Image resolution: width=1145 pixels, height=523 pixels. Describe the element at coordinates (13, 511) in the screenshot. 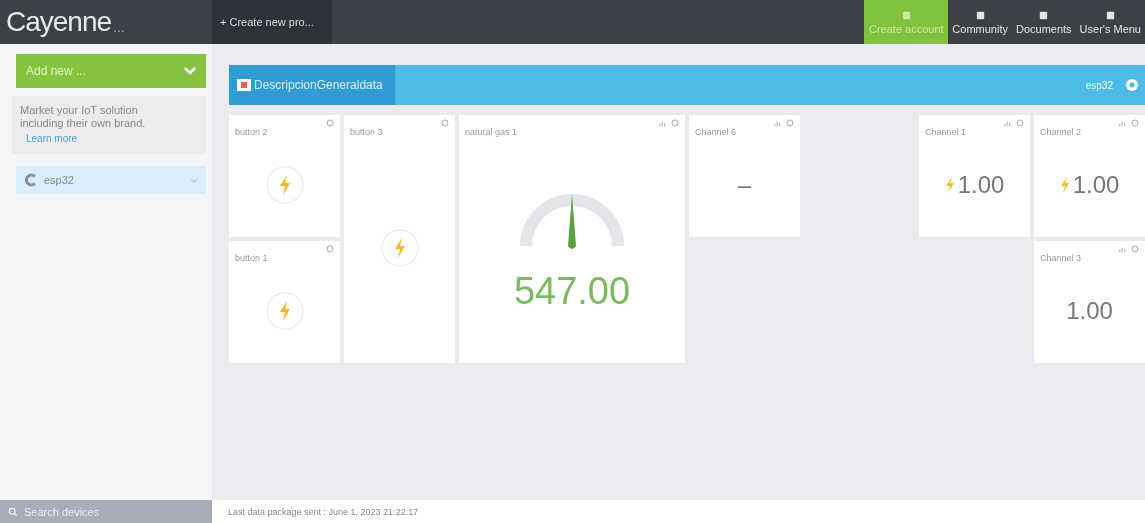

I see `search-icon` at that location.